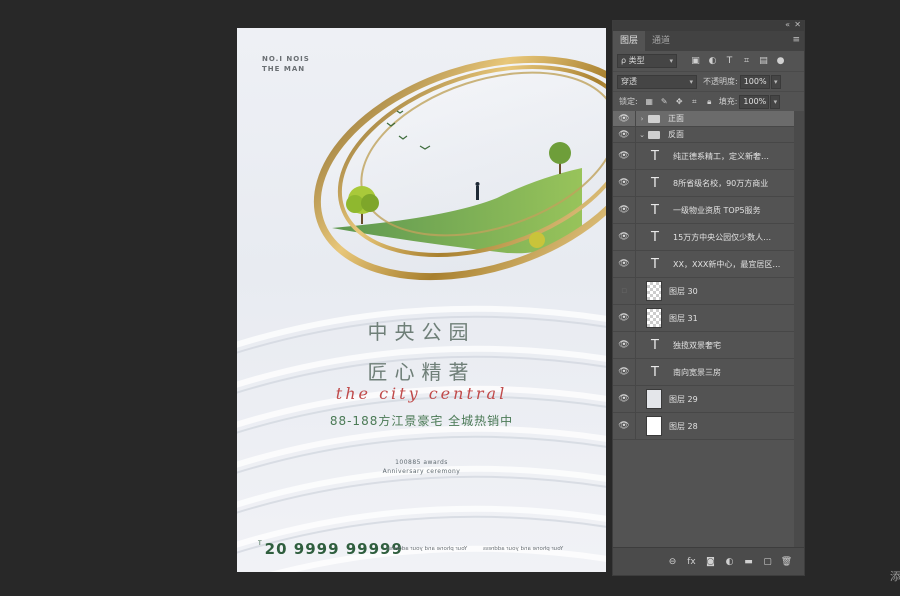 The width and height of the screenshot is (900, 596). I want to click on tab-layers: 图层, so click(629, 41).